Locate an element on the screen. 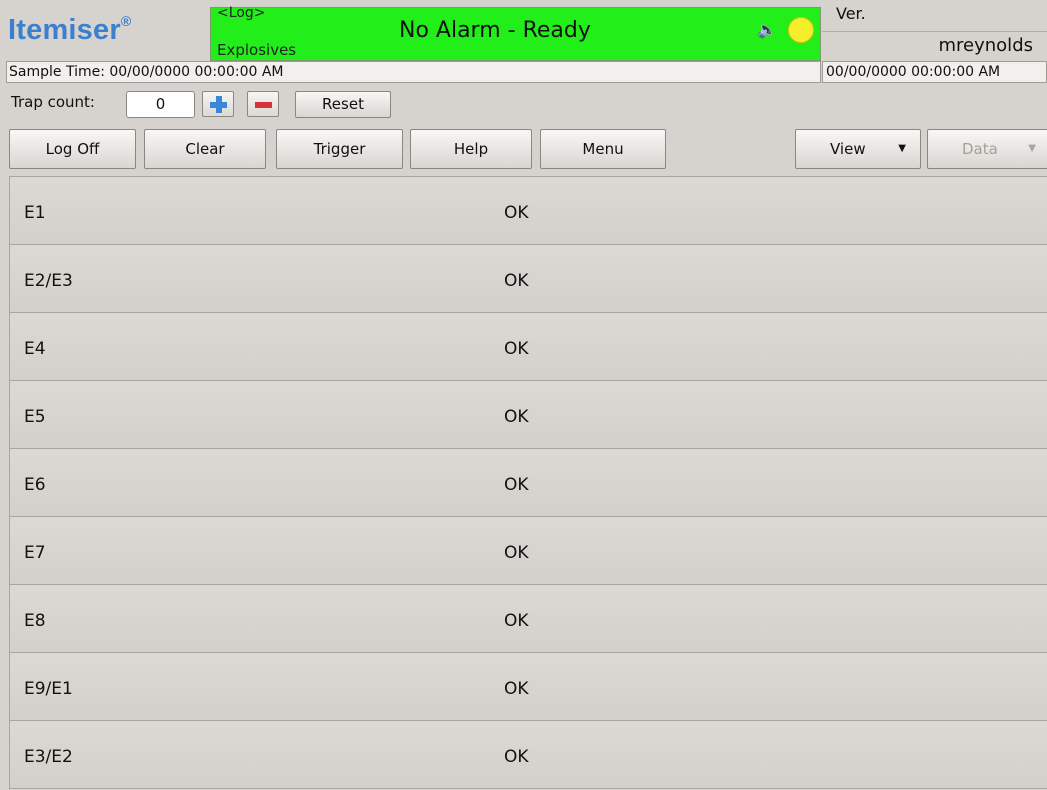 This screenshot has width=1047, height=790. channel-row: E9/E1 OK is located at coordinates (528, 687).